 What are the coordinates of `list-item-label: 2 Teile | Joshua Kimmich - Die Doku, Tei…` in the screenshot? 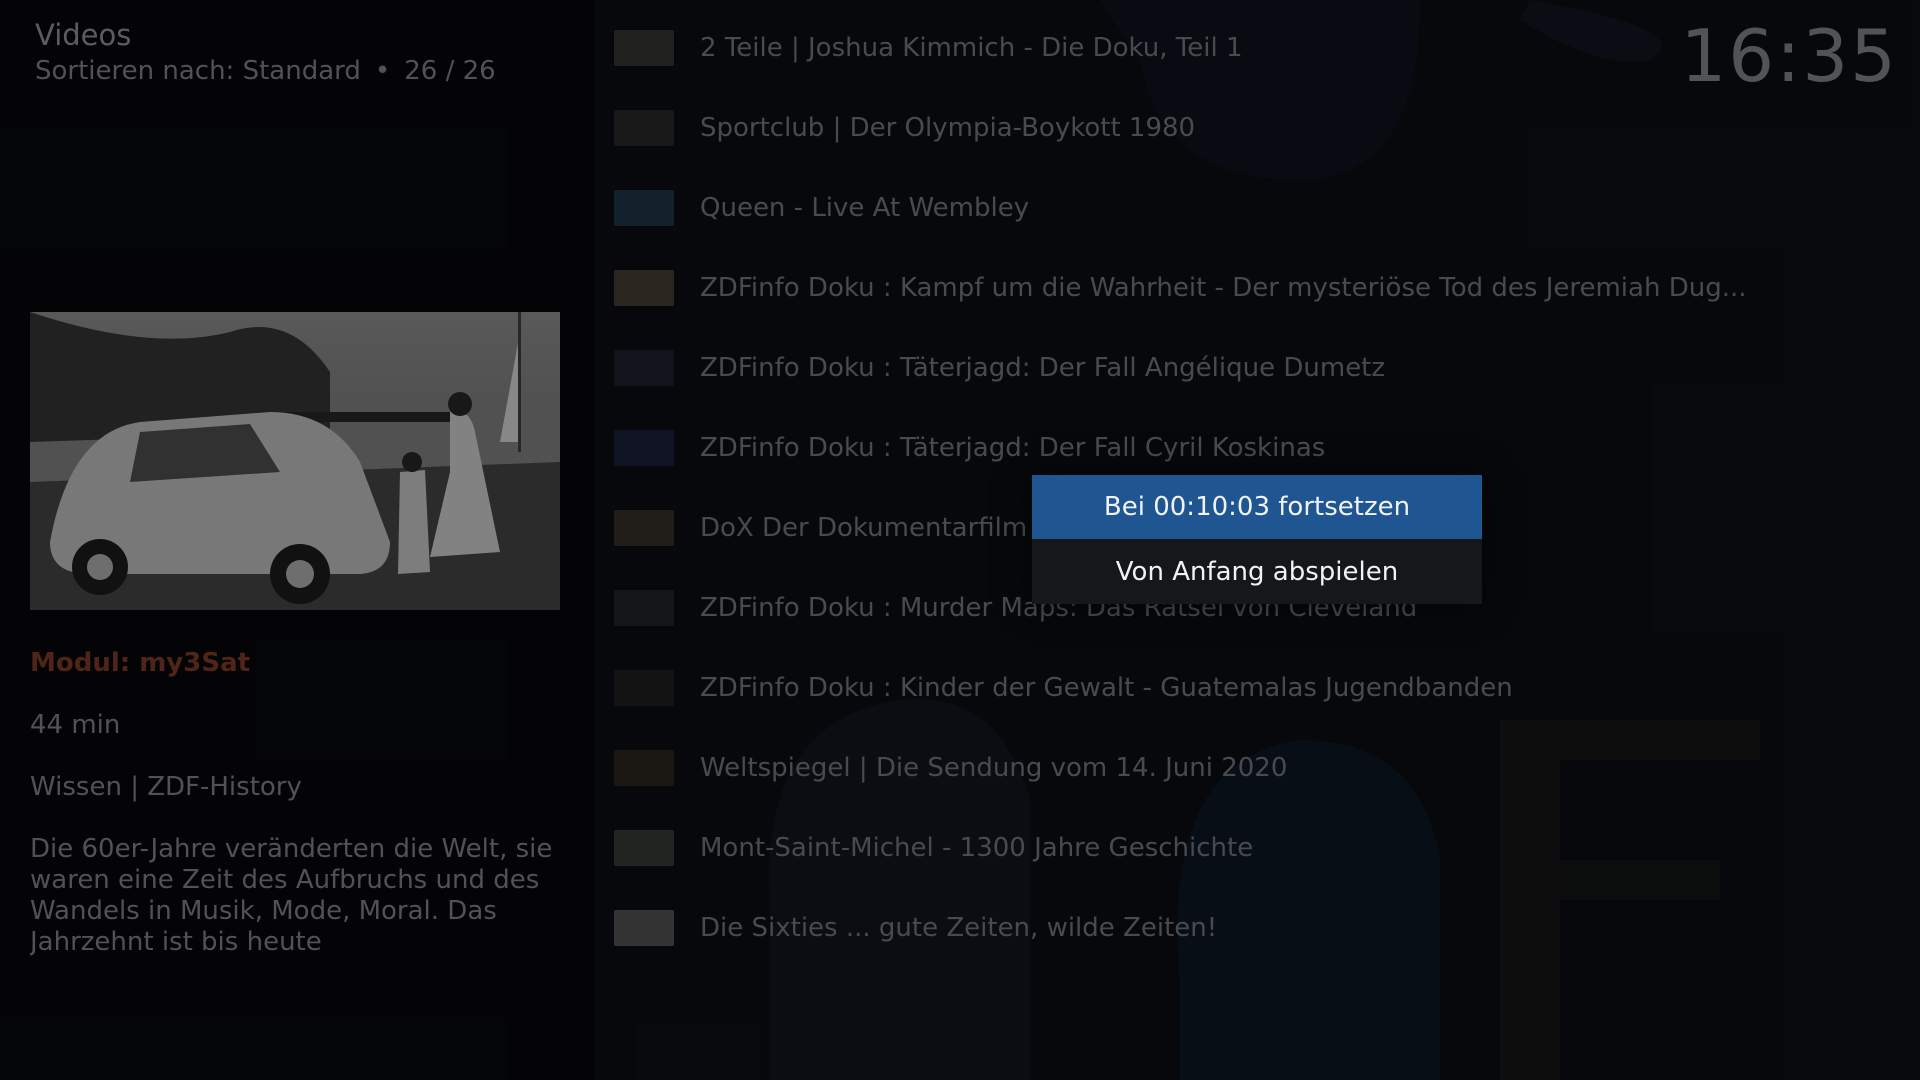 It's located at (971, 48).